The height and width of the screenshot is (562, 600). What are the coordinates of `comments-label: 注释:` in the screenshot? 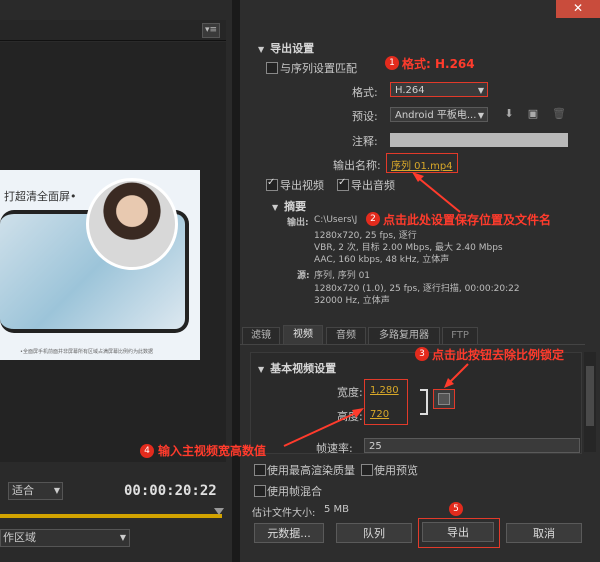 It's located at (365, 141).